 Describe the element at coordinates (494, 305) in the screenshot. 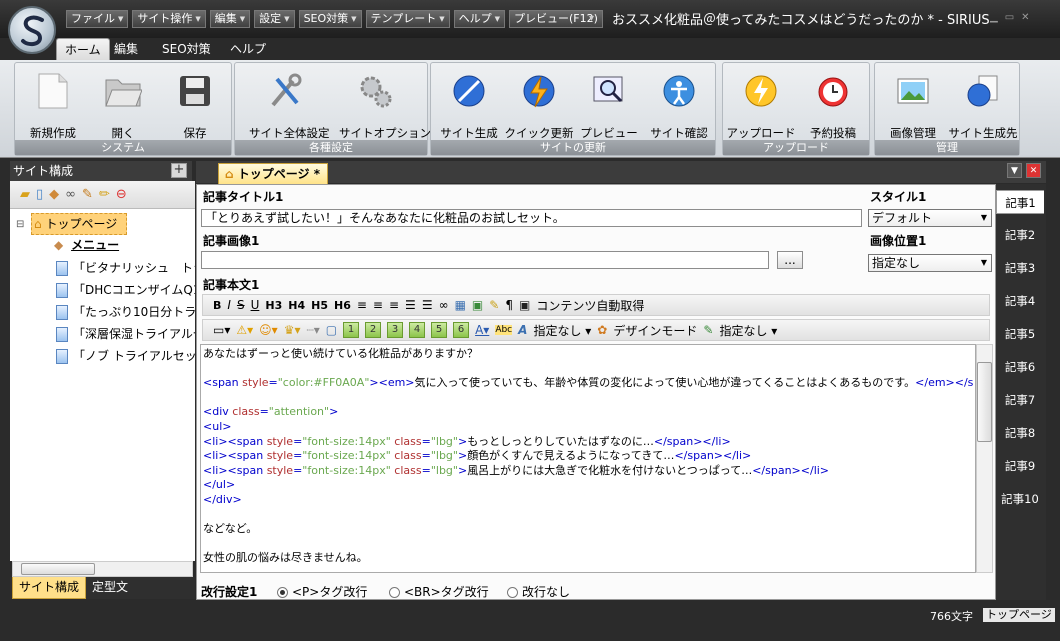

I see `edit-icon: ✎` at that location.